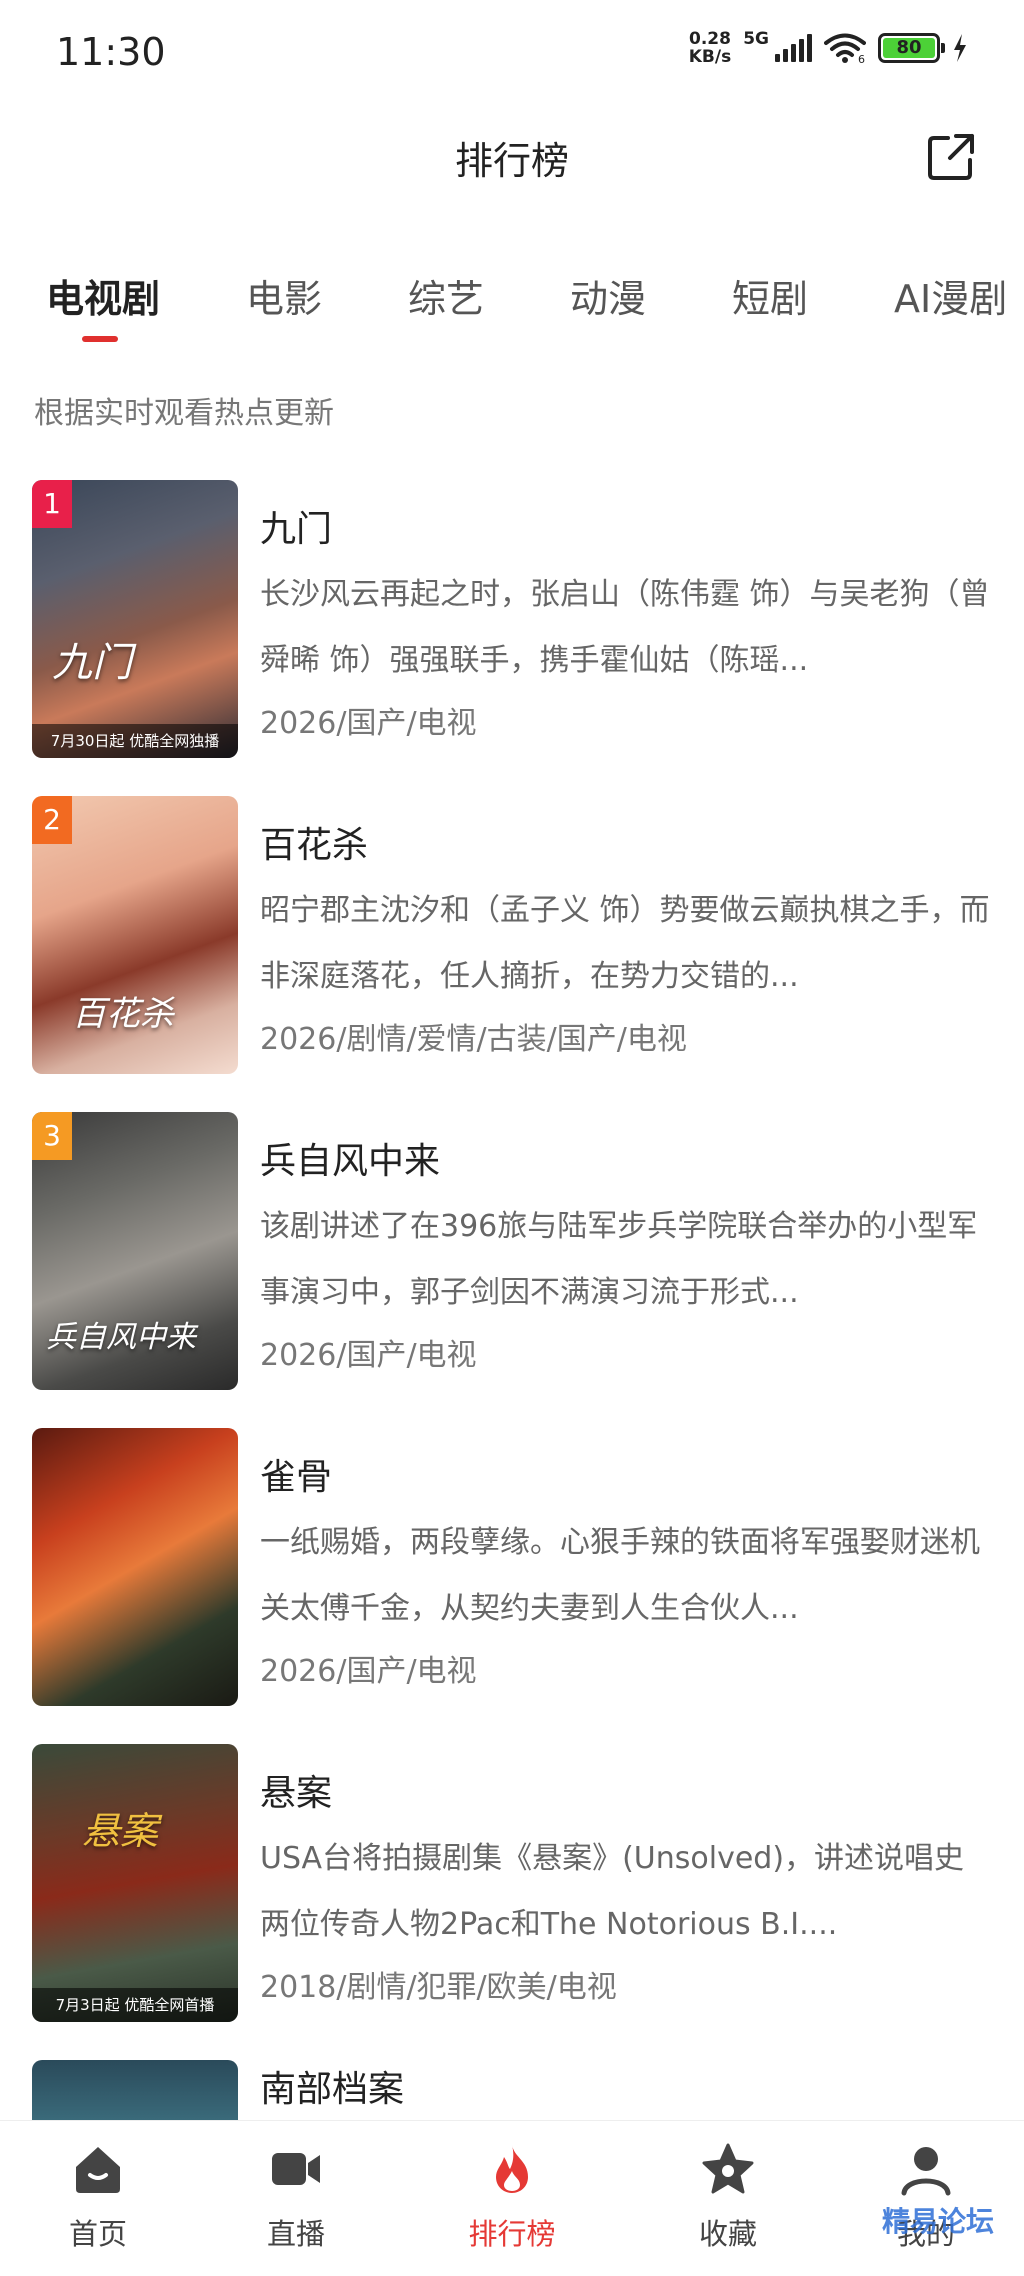 The image size is (1024, 2276). What do you see at coordinates (909, 48) in the screenshot?
I see `battery-level: 80` at bounding box center [909, 48].